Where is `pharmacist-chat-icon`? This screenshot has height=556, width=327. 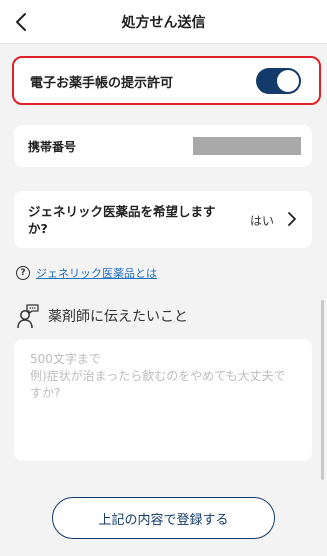
pharmacist-chat-icon is located at coordinates (28, 316).